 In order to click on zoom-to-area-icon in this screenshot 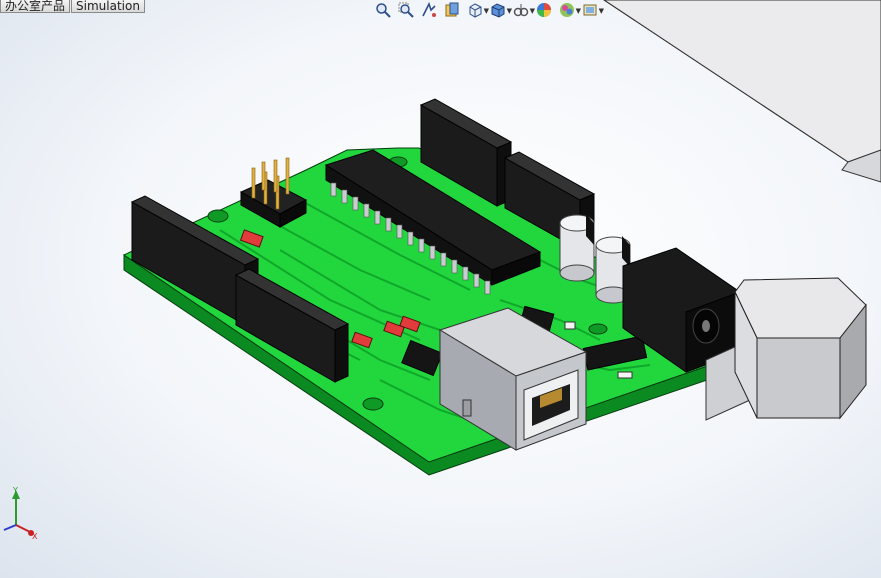, I will do `click(406, 10)`.